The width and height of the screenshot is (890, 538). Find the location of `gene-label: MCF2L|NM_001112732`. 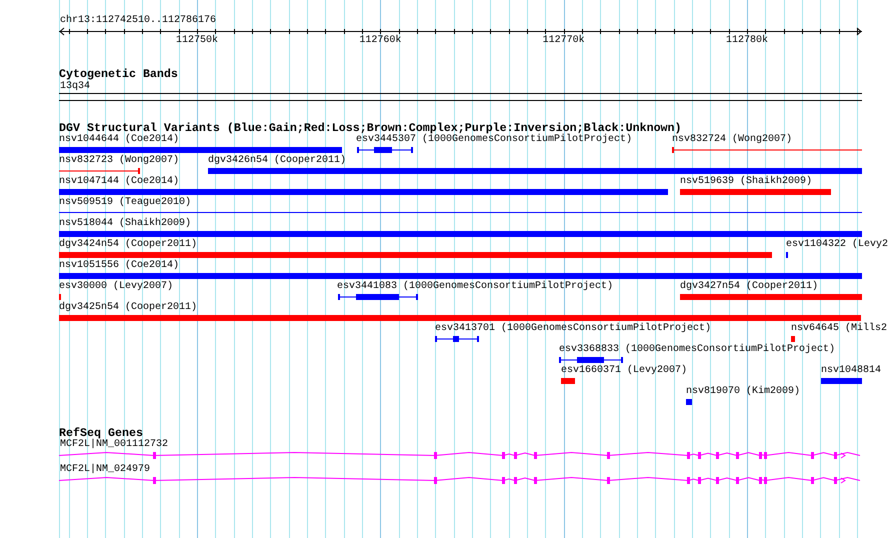

gene-label: MCF2L|NM_001112732 is located at coordinates (114, 445).